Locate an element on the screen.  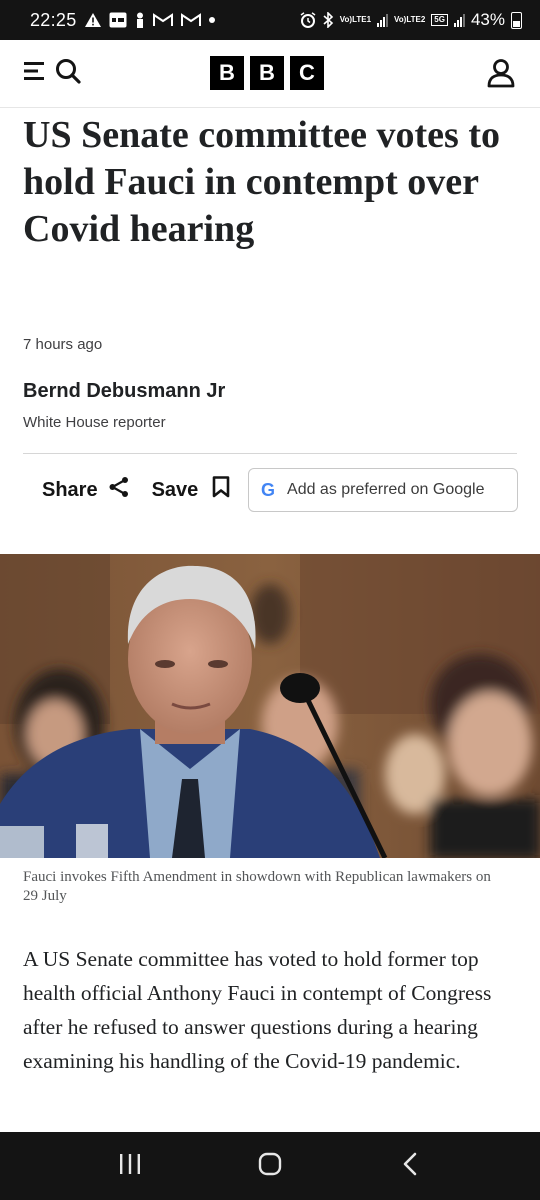
battery-icon is located at coordinates (516, 20).